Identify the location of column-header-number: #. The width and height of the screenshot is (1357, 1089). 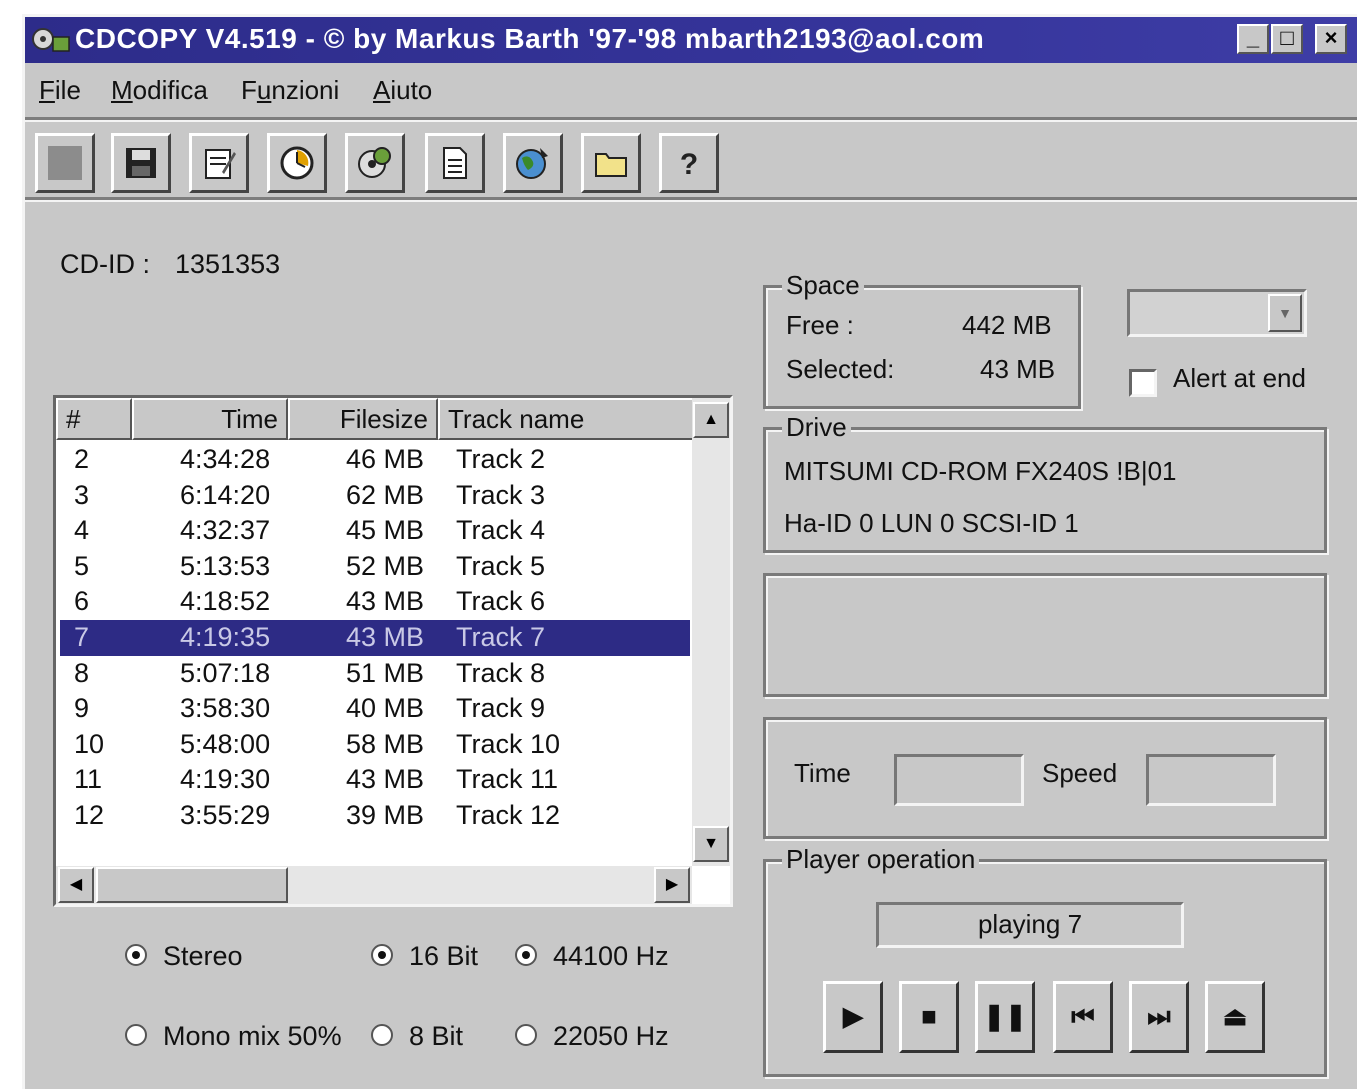
(94, 419).